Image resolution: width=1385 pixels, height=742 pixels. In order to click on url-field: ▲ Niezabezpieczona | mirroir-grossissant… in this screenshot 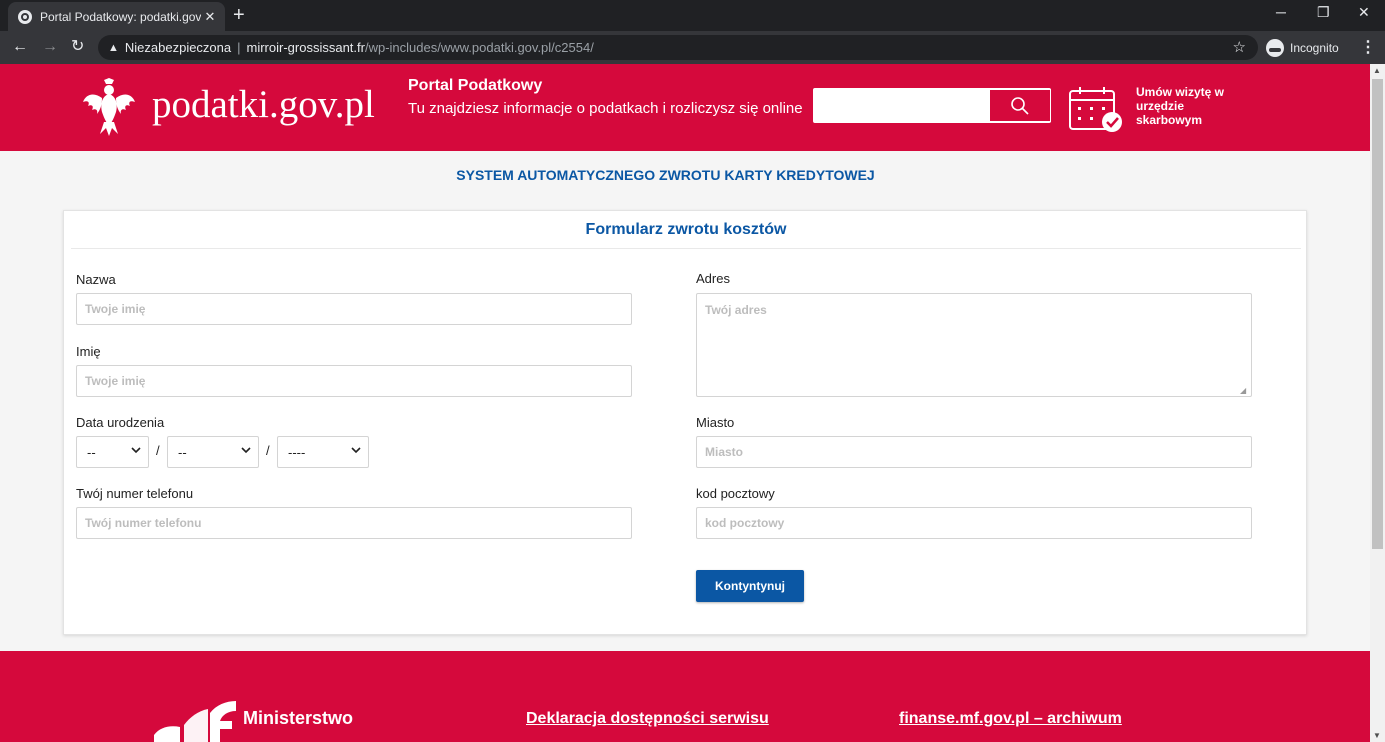, I will do `click(678, 47)`.